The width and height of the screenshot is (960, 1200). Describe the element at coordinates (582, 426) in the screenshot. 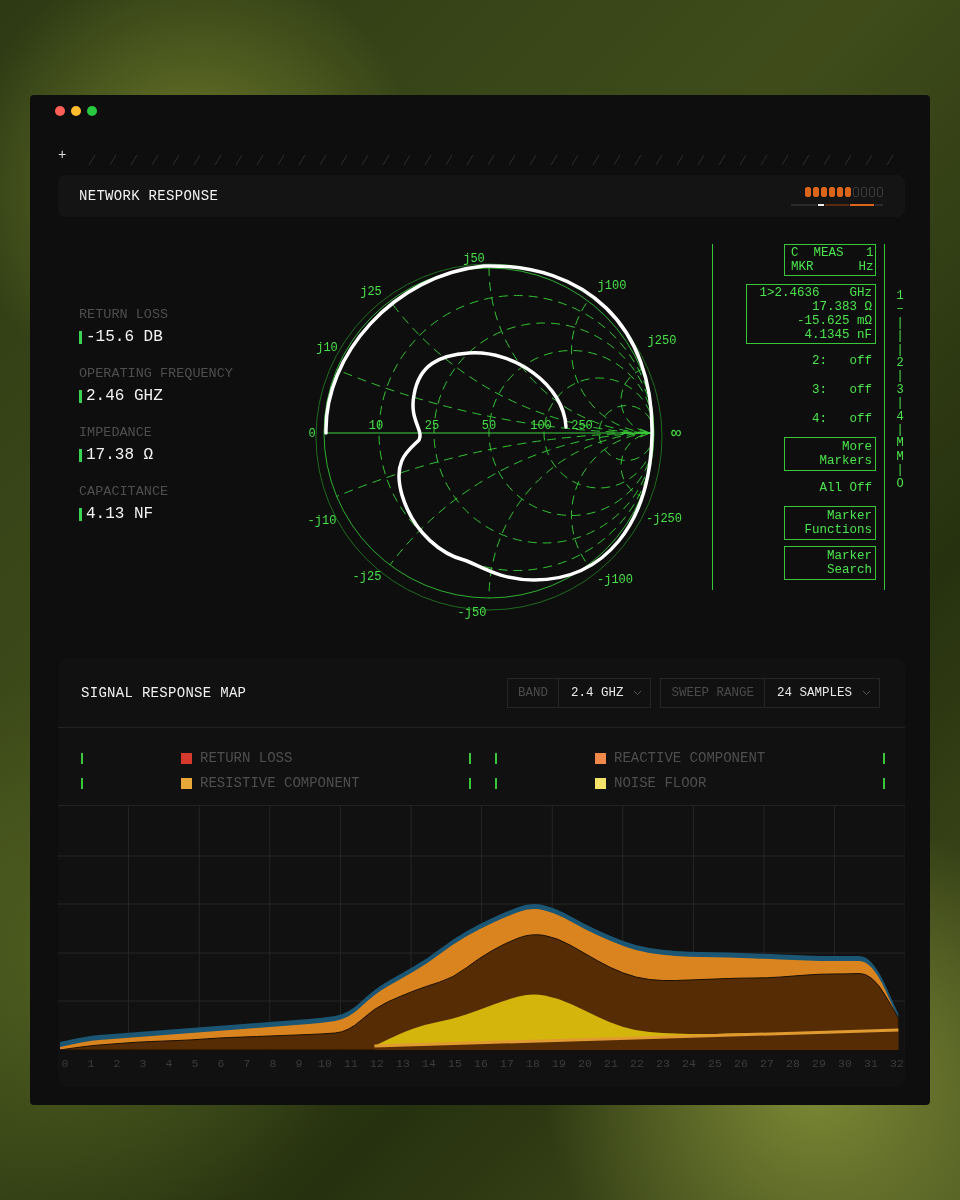

I see `chart-label: 250` at that location.